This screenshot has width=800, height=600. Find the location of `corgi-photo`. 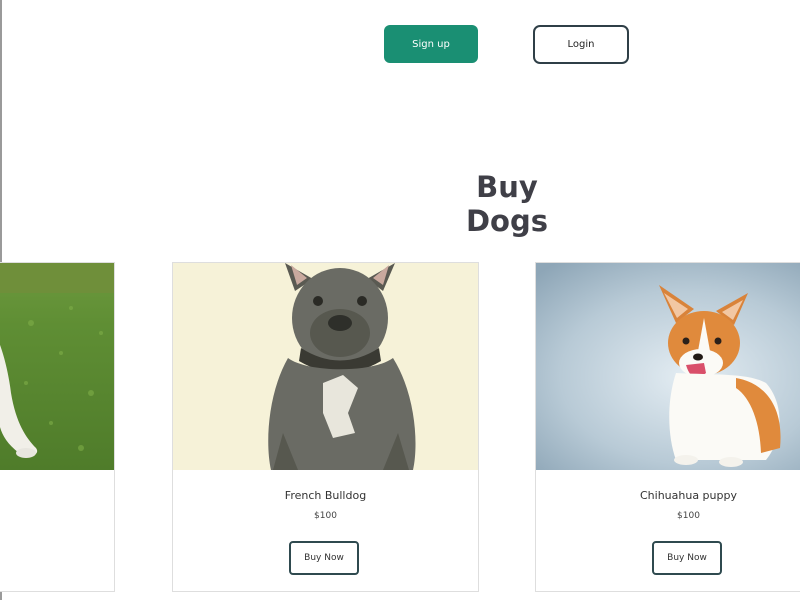

corgi-photo is located at coordinates (668, 366).